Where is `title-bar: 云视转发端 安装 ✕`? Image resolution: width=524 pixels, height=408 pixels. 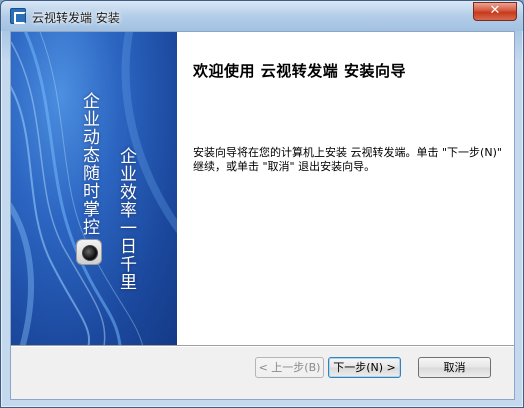
title-bar: 云视转发端 安装 ✕ is located at coordinates (262, 16).